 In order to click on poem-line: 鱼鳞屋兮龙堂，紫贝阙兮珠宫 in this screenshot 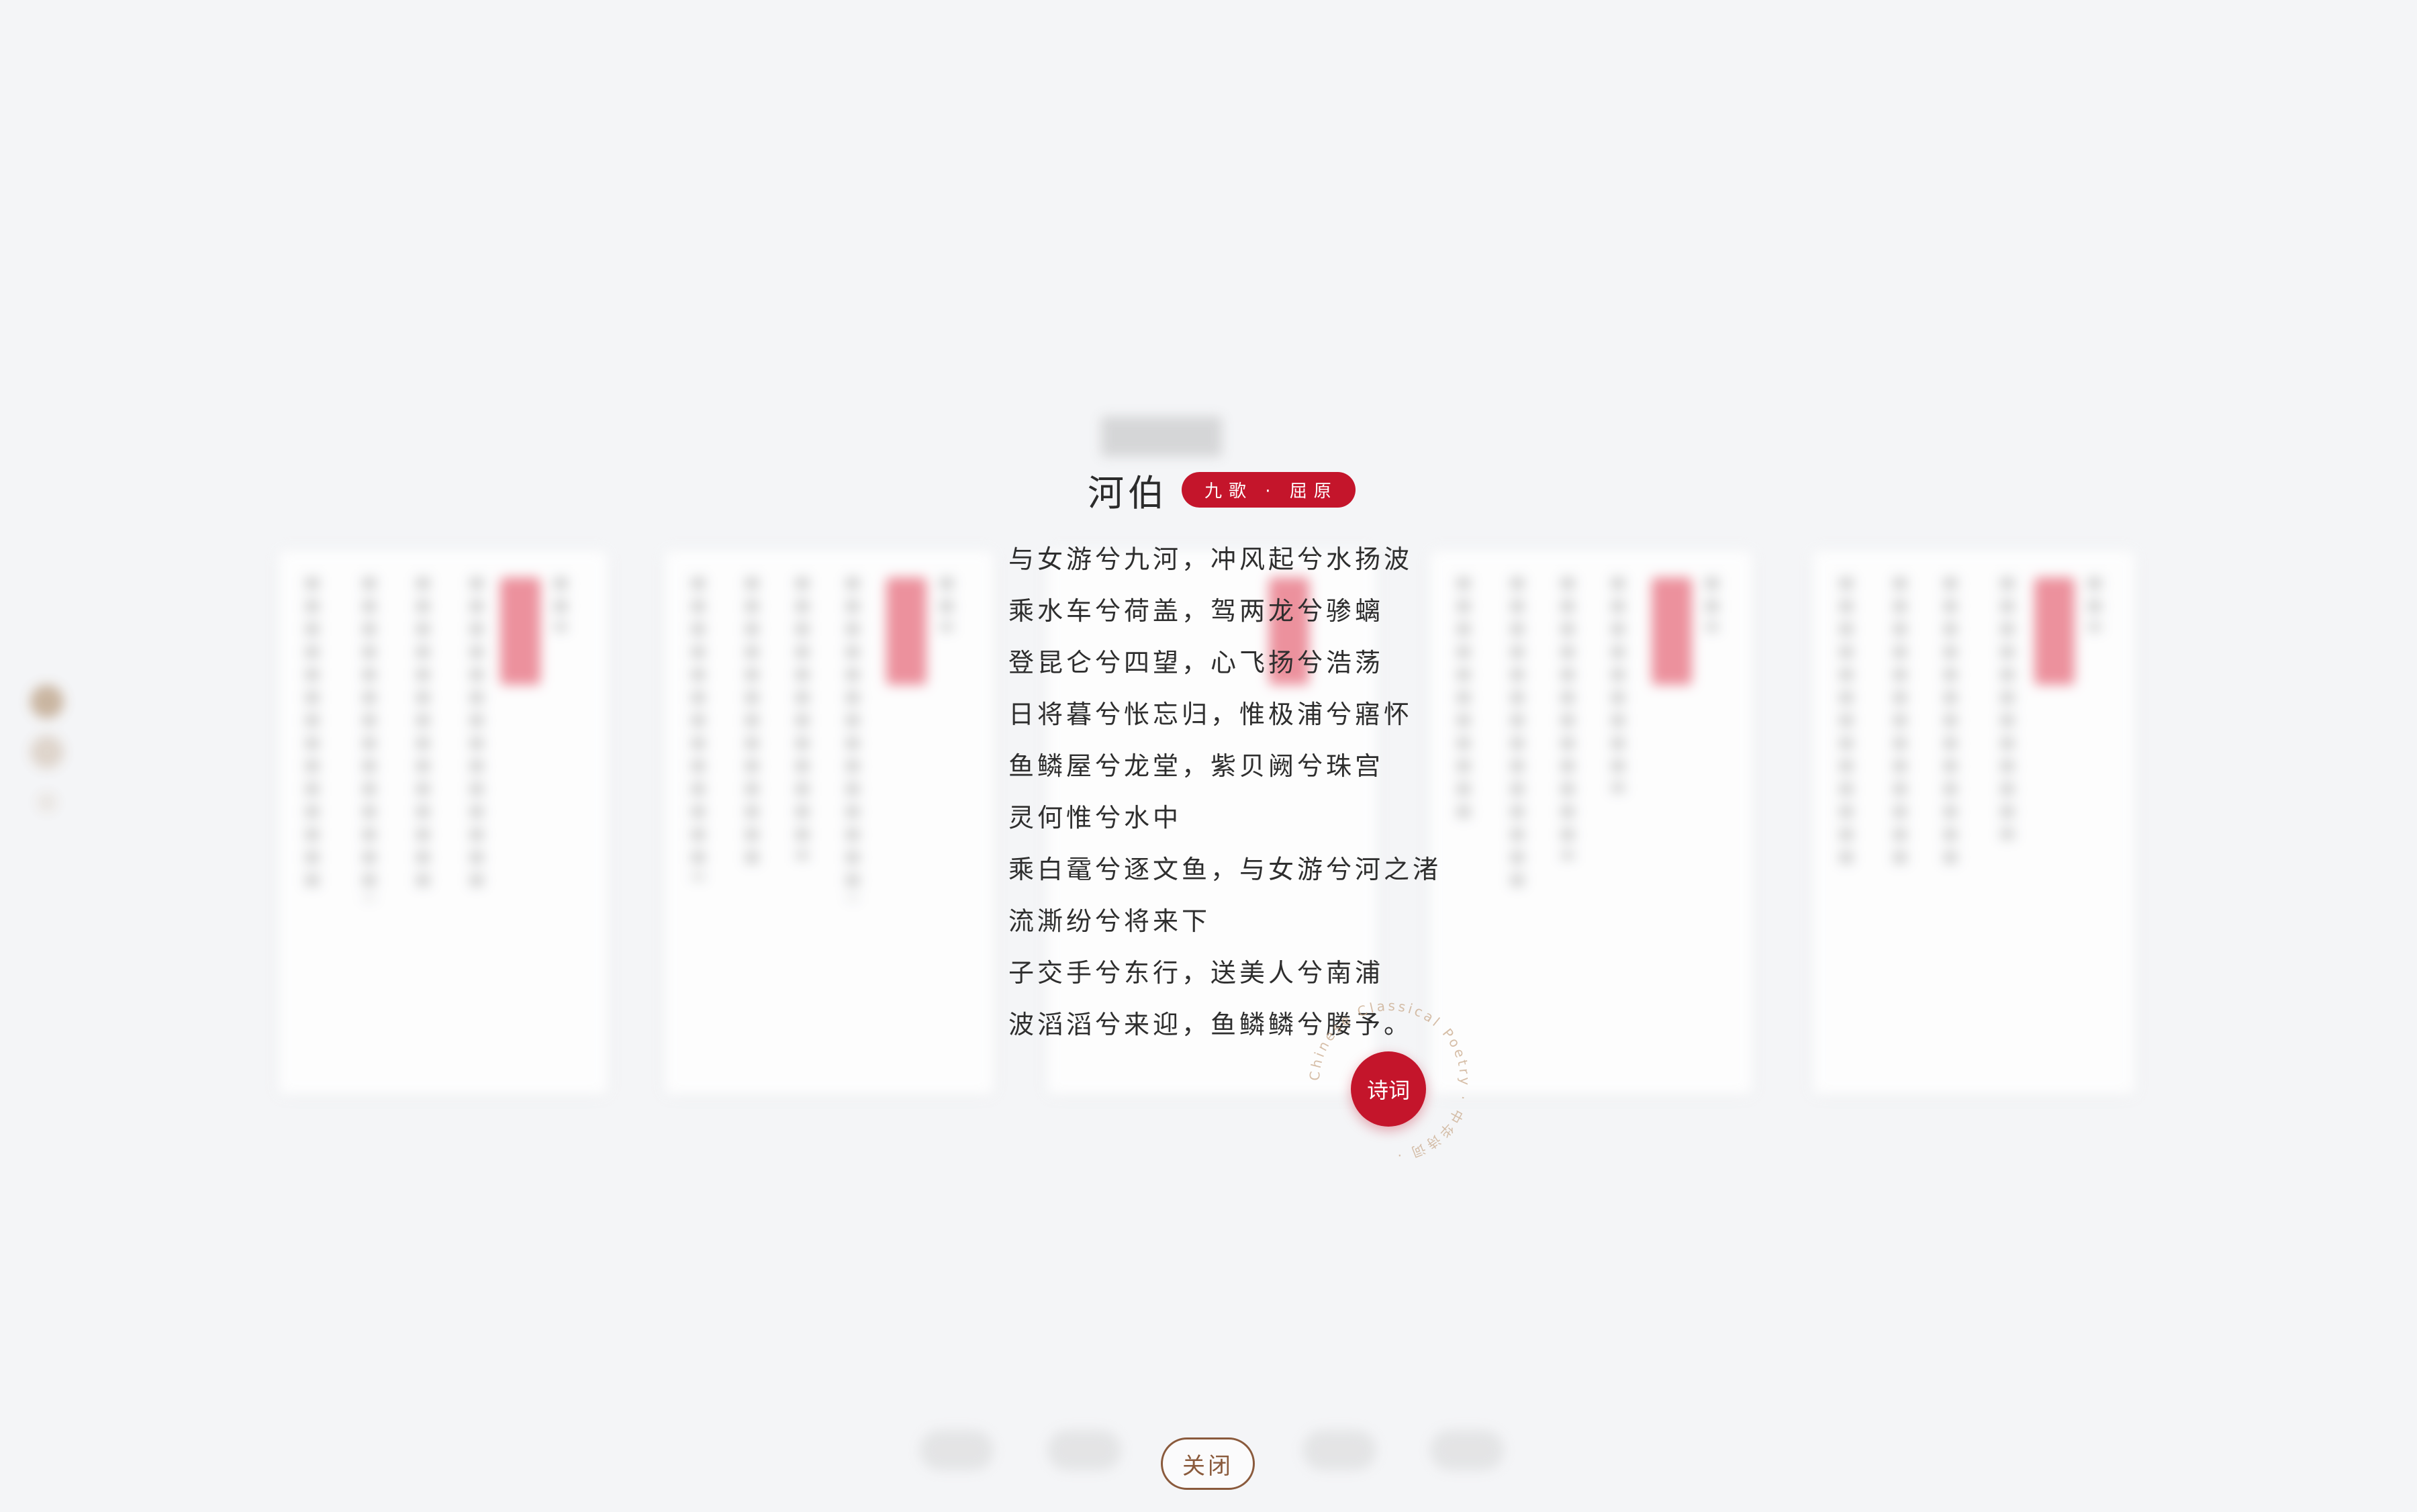, I will do `click(1196, 766)`.